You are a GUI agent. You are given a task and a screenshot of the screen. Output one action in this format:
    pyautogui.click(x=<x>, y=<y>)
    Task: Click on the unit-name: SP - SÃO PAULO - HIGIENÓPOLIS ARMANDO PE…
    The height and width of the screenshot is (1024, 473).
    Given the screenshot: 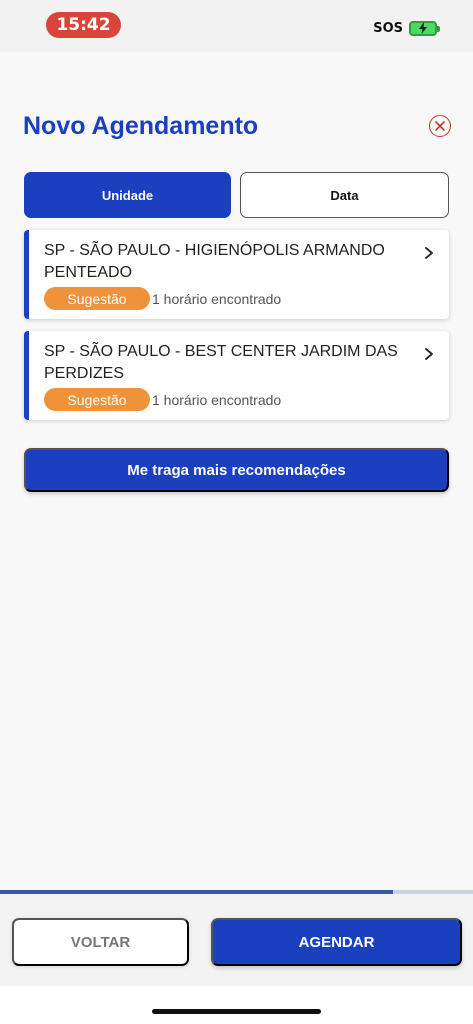 What is the action you would take?
    pyautogui.click(x=214, y=261)
    